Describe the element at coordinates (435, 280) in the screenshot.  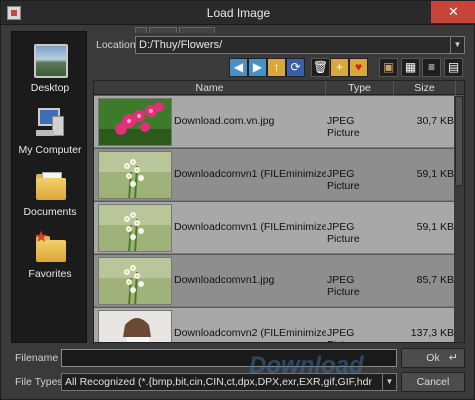
I see `file-size: 85,7 KB` at that location.